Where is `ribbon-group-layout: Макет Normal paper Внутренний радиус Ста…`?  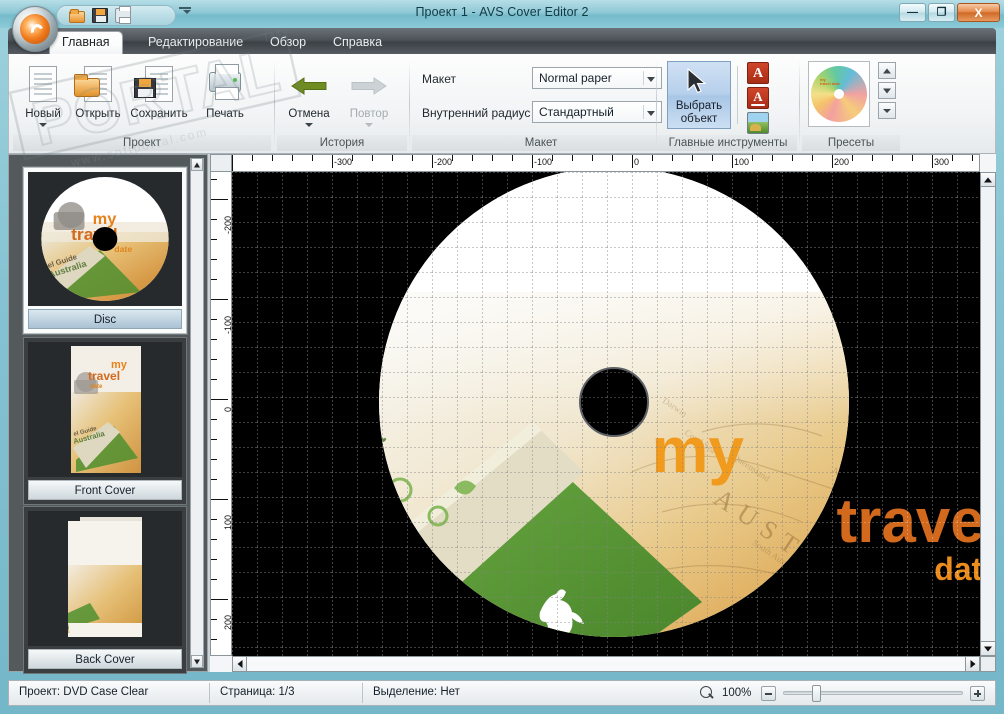 ribbon-group-layout: Макет Normal paper Внутренний радиус Ста… is located at coordinates (541, 104).